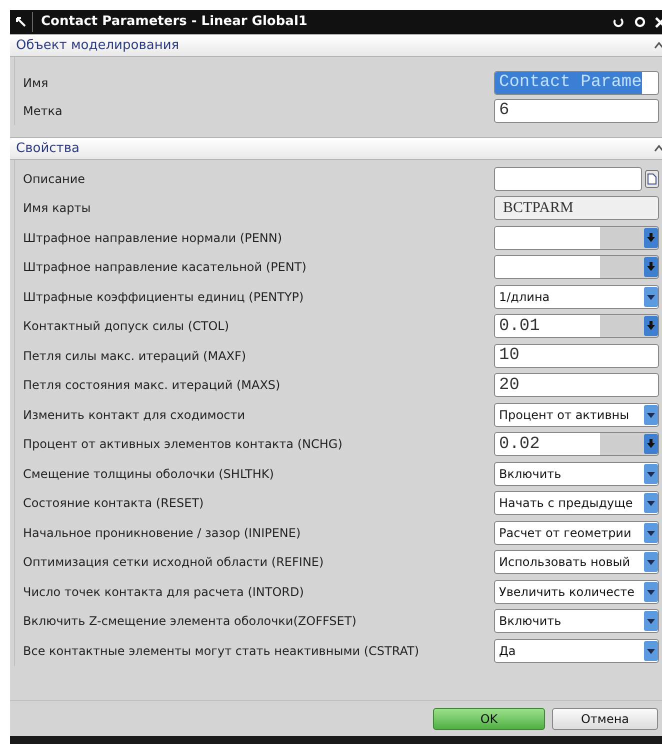  What do you see at coordinates (54, 179) in the screenshot?
I see `field-label: Описание` at bounding box center [54, 179].